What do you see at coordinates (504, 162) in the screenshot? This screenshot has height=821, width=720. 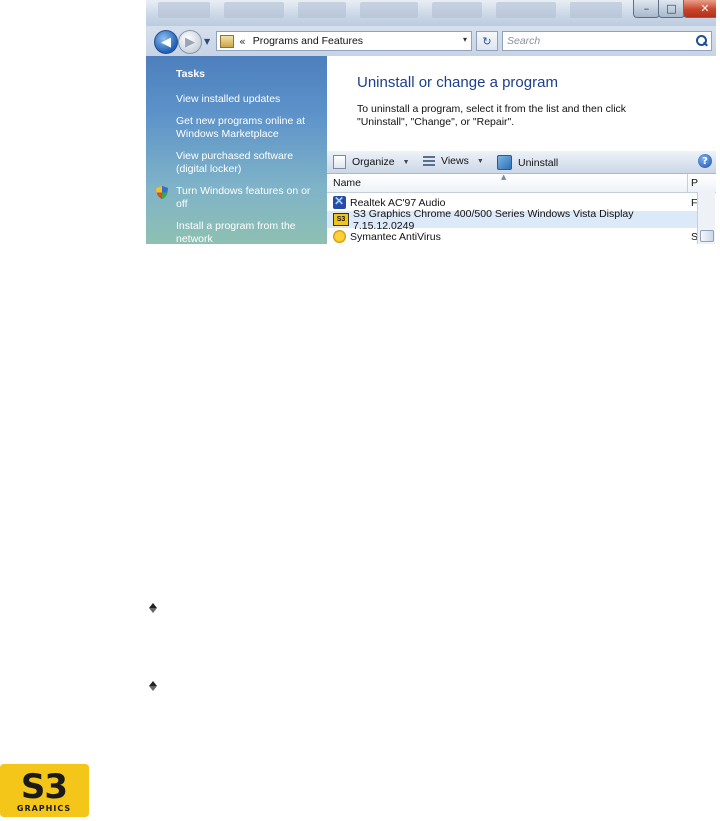 I see `uninstall-icon` at bounding box center [504, 162].